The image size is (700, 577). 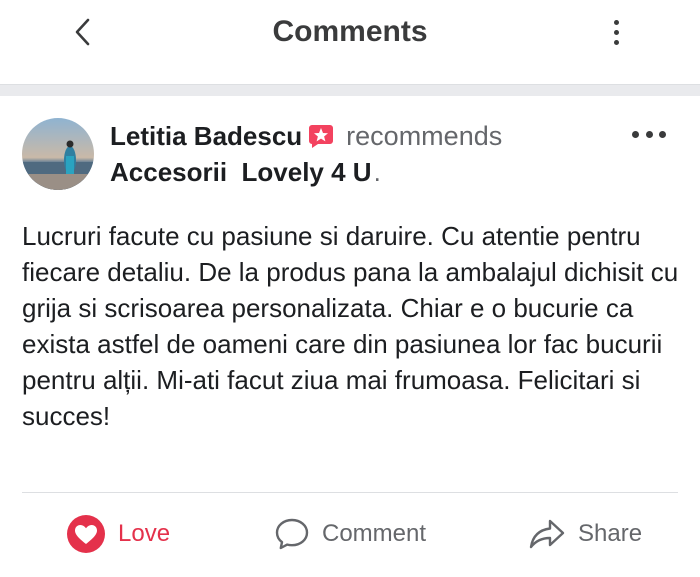 What do you see at coordinates (377, 171) in the screenshot?
I see `page-name-period: .` at bounding box center [377, 171].